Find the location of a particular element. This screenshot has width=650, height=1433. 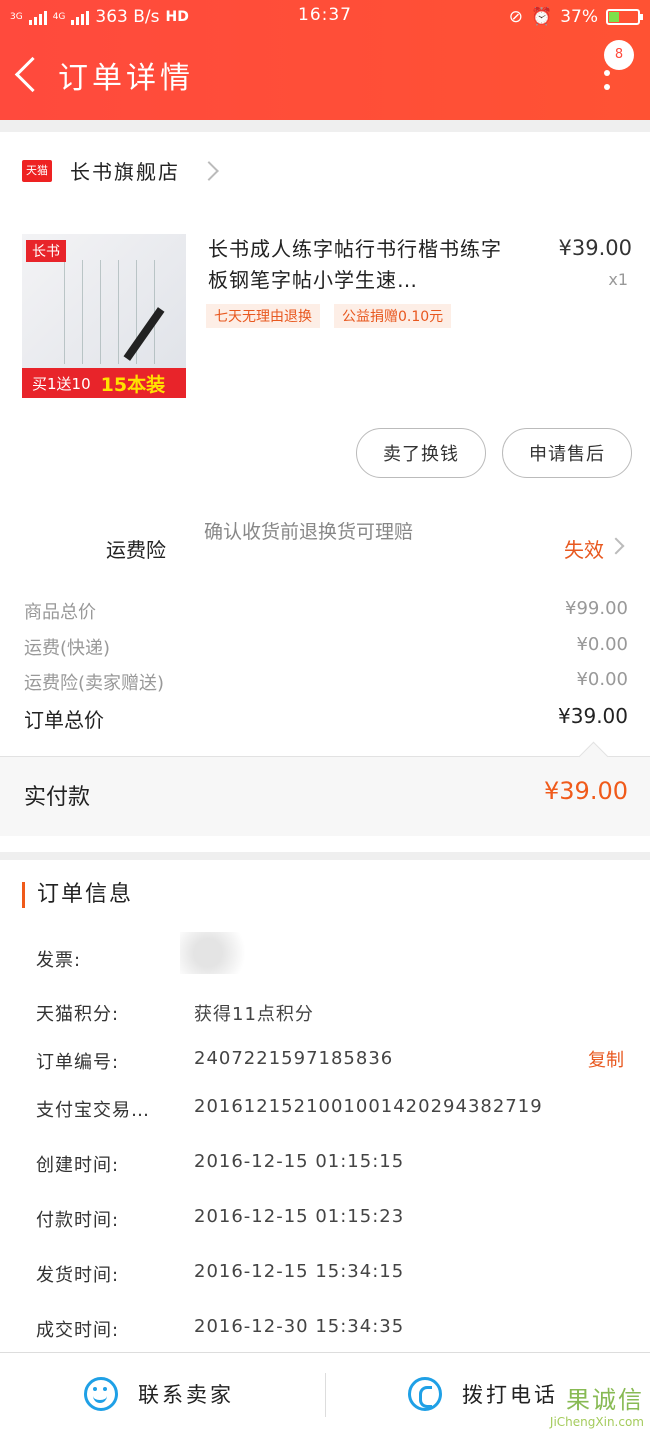

insurance-label: 运费险 is located at coordinates (136, 550).